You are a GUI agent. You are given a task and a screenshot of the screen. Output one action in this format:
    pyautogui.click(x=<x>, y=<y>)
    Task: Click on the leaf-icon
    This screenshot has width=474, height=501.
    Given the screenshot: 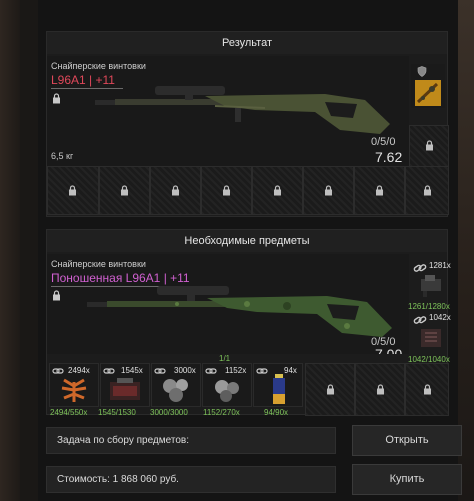 What is the action you would take?
    pyautogui.click(x=74, y=390)
    